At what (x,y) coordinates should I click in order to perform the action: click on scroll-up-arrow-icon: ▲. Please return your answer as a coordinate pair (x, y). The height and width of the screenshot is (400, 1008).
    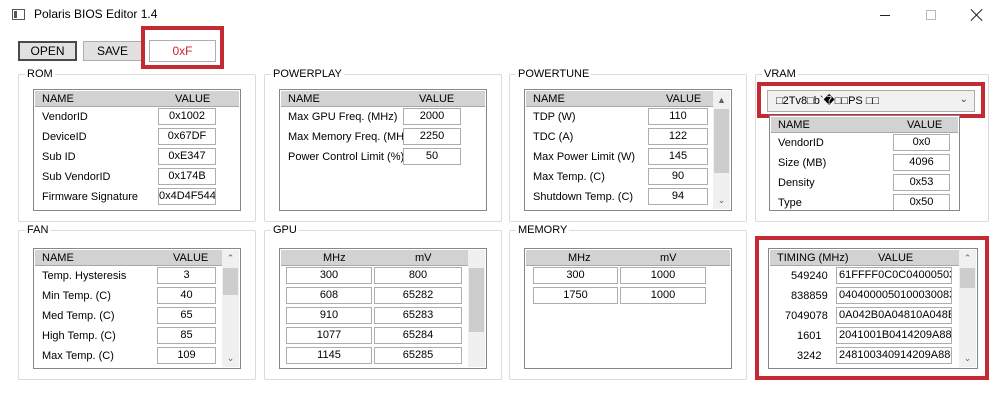
    Looking at the image, I should click on (721, 99).